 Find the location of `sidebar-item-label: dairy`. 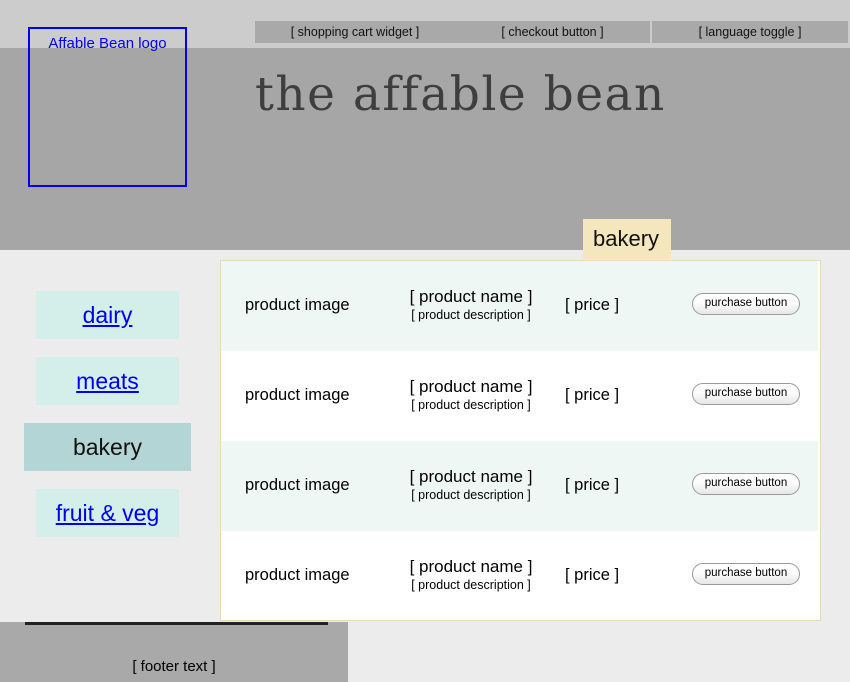

sidebar-item-label: dairy is located at coordinates (107, 315).